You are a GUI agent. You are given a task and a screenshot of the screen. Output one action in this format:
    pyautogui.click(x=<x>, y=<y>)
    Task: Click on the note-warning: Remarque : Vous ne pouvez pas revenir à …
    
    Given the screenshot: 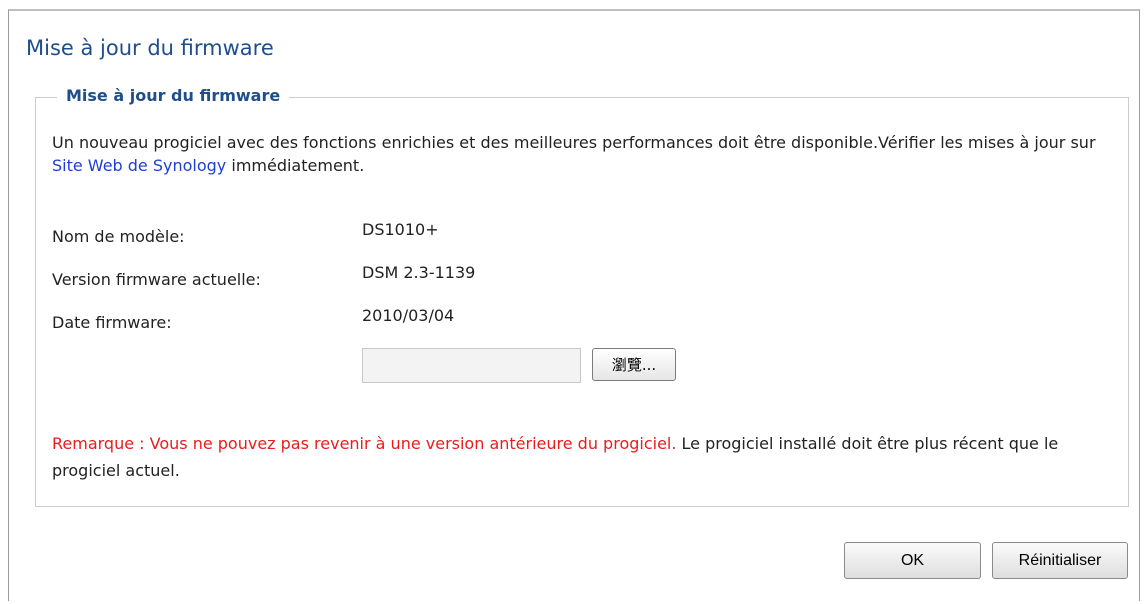 What is the action you would take?
    pyautogui.click(x=364, y=443)
    